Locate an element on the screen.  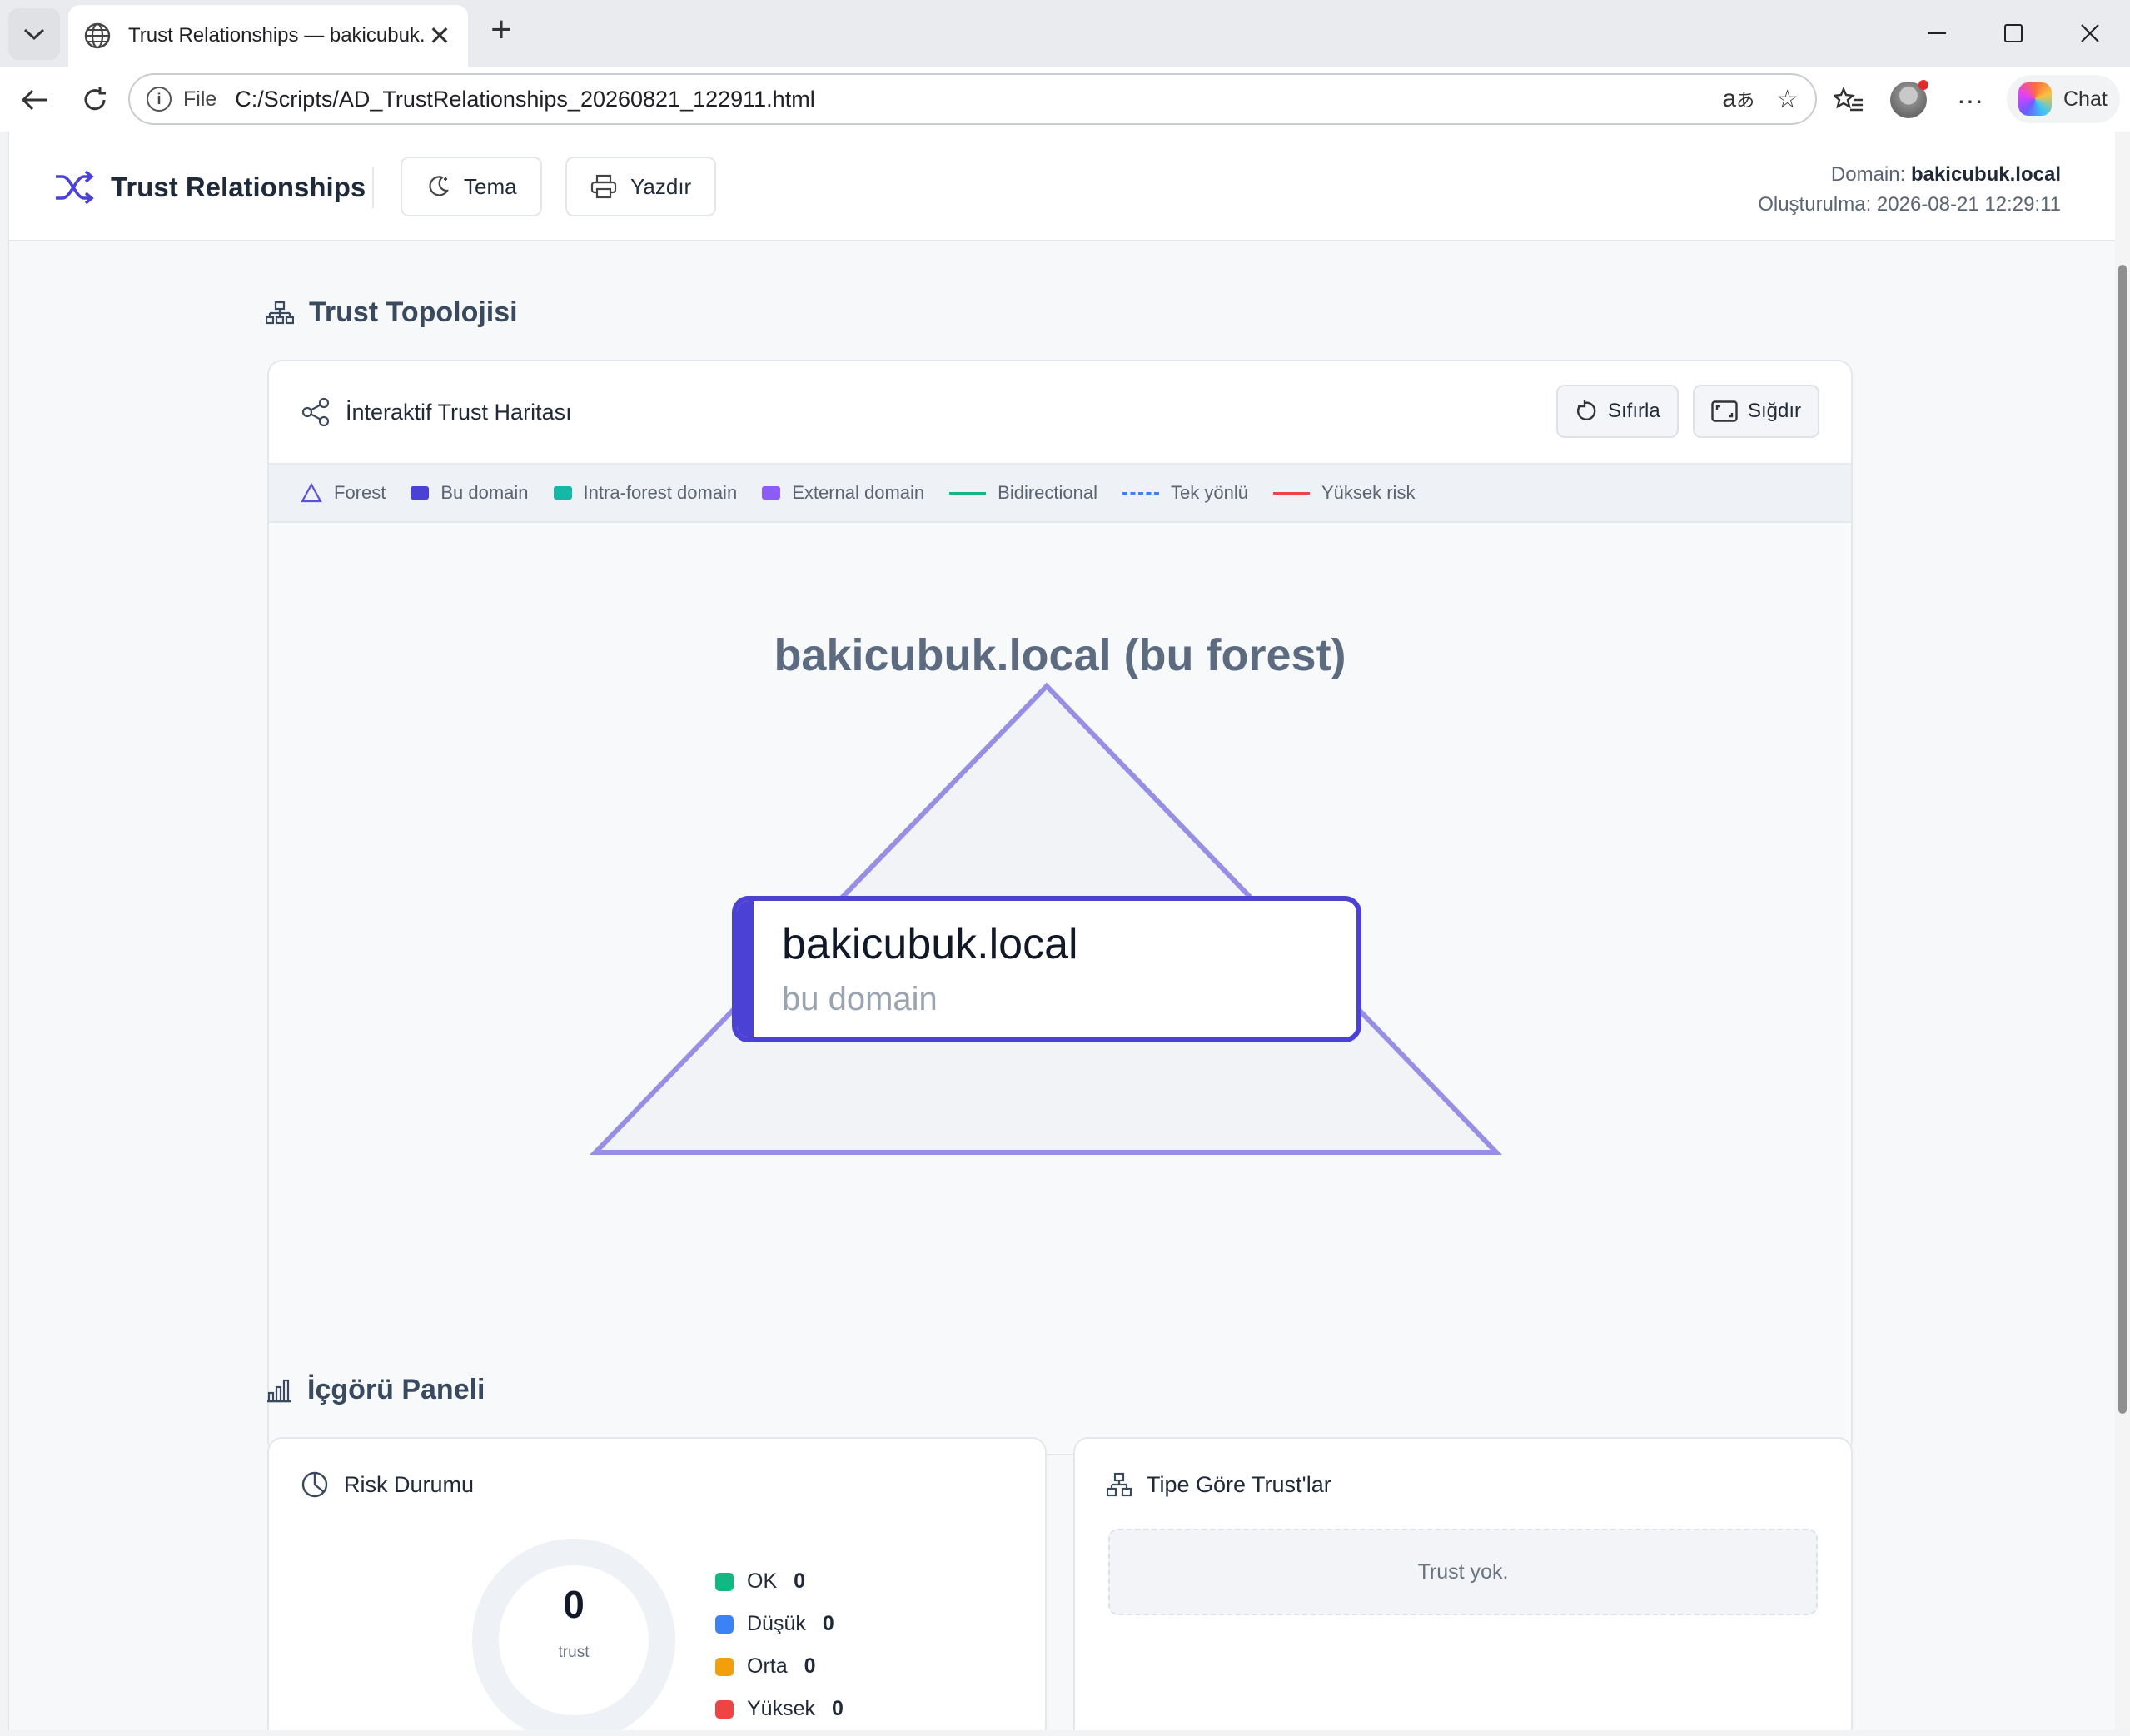
pie-chart-icon is located at coordinates (314, 1484).